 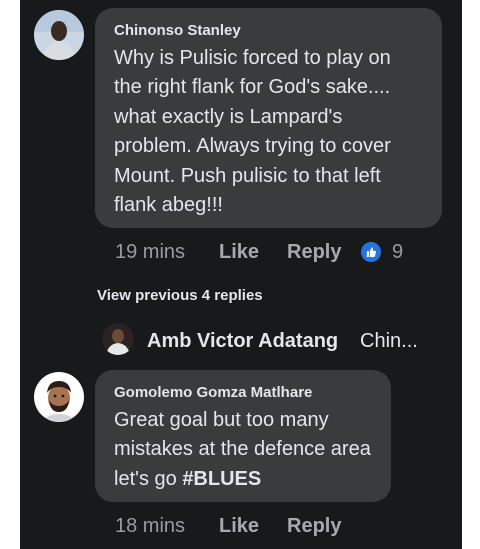 I want to click on comment-text-line: problem. Always trying to cover, so click(x=252, y=146).